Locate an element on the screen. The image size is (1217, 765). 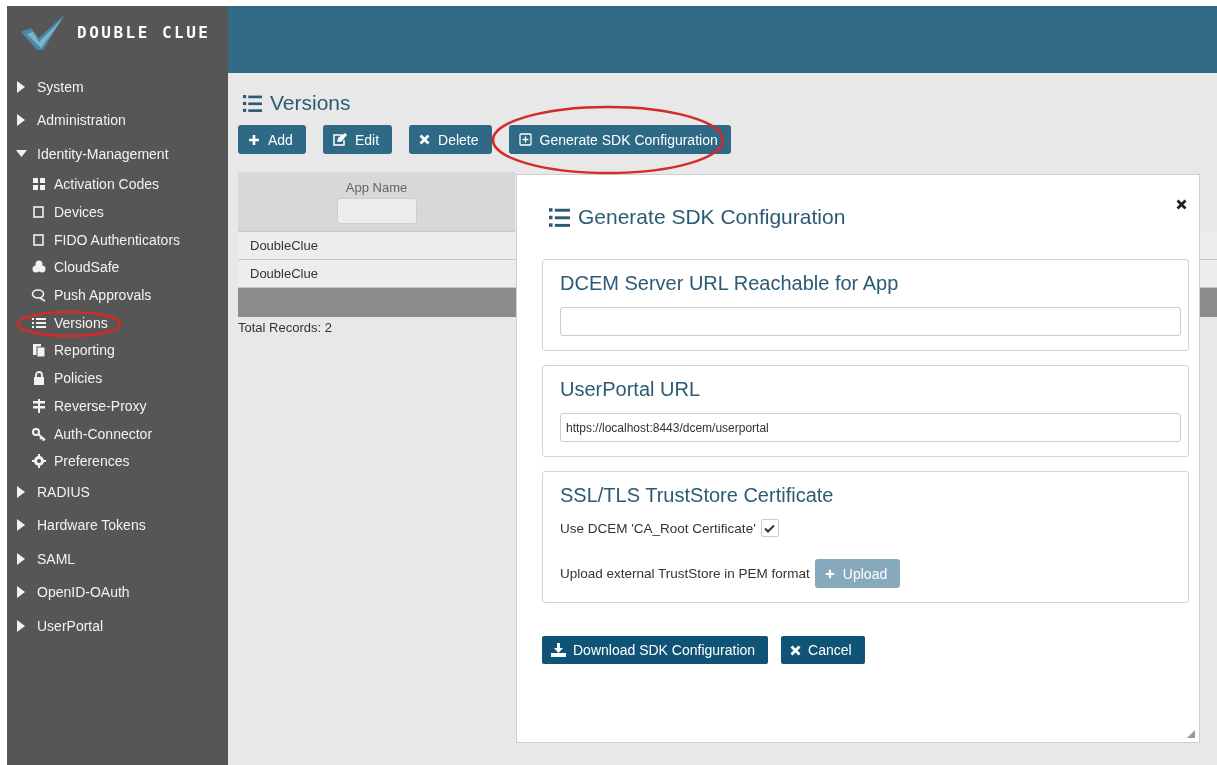
section-title: DCEM Server URL Reachable for App is located at coordinates (730, 283).